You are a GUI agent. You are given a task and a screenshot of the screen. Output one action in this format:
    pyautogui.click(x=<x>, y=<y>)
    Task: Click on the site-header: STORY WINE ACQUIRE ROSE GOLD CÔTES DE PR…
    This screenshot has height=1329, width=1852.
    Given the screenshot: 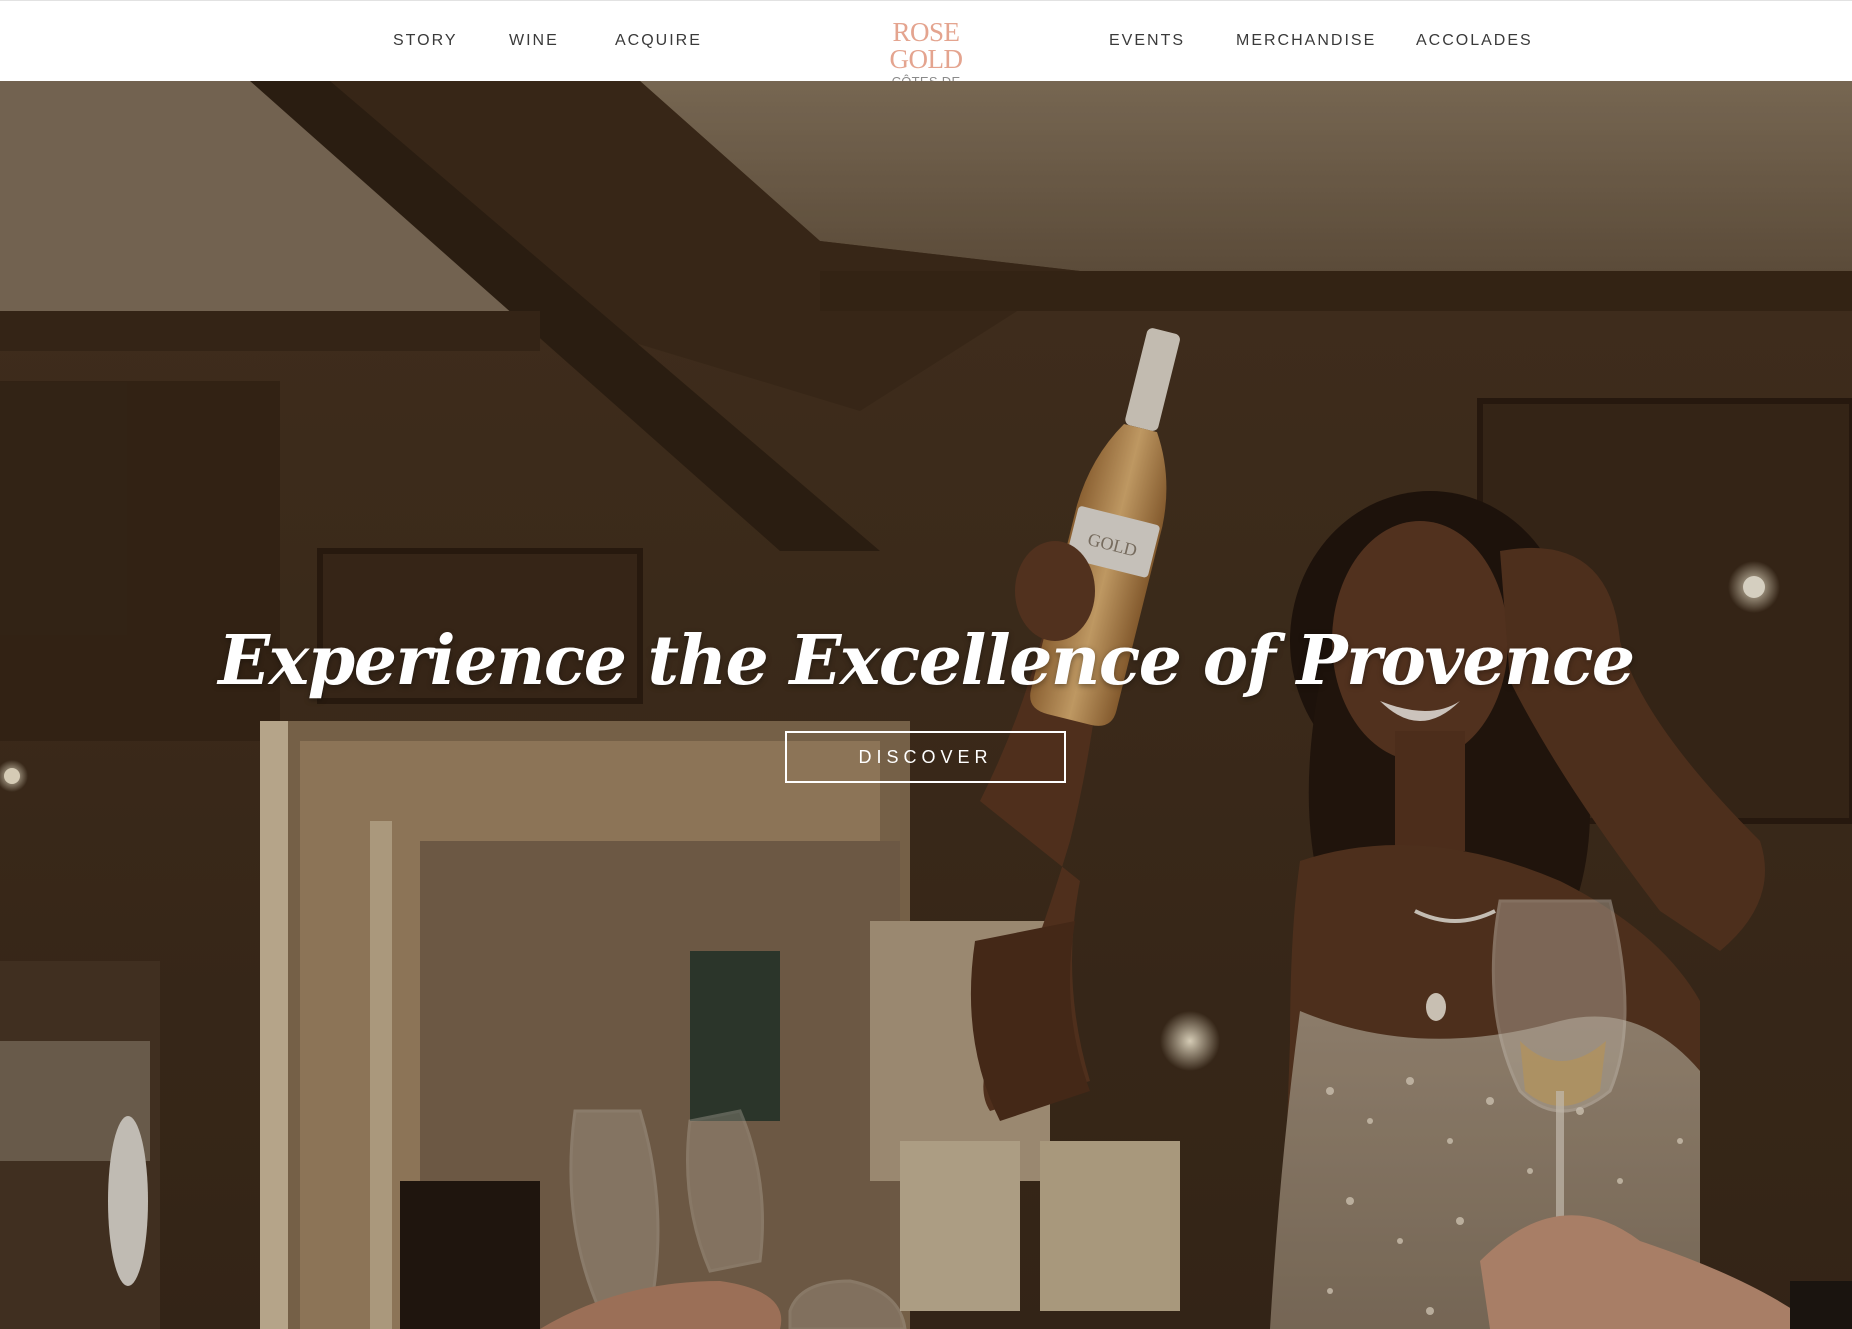 What is the action you would take?
    pyautogui.click(x=926, y=52)
    